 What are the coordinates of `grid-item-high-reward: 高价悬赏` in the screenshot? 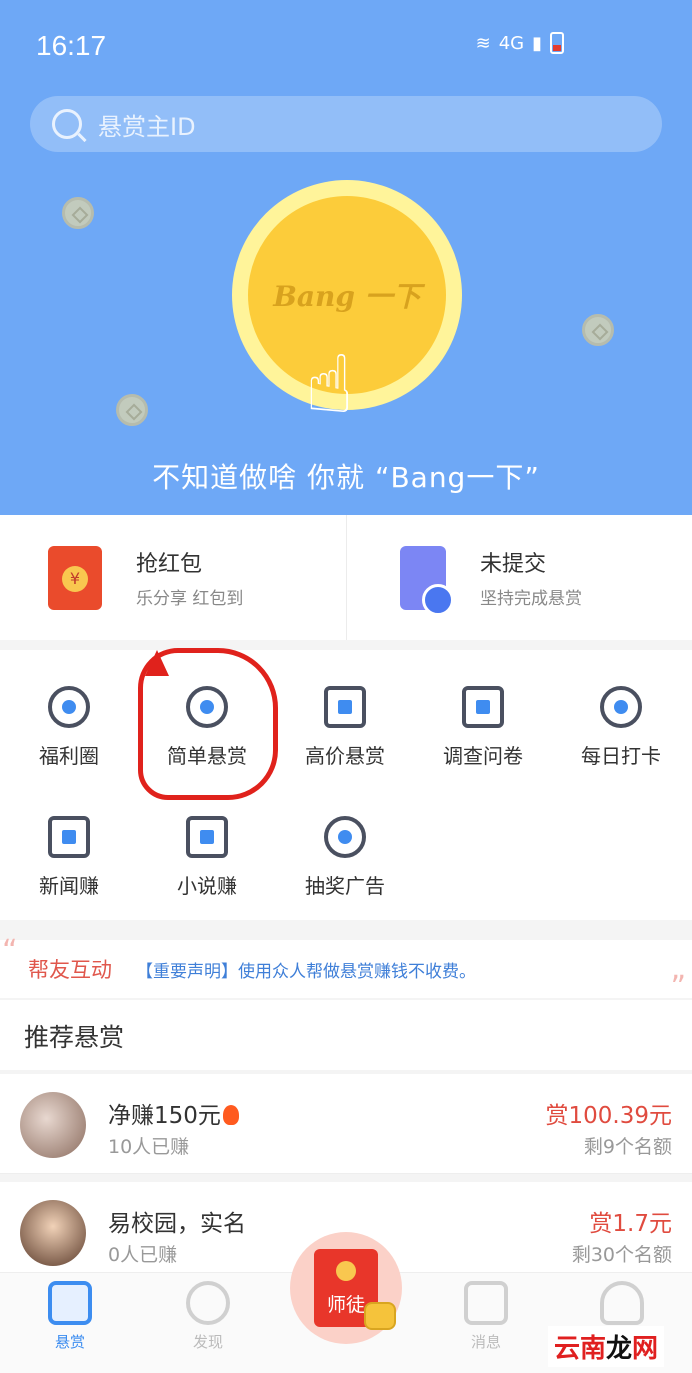 It's located at (345, 727).